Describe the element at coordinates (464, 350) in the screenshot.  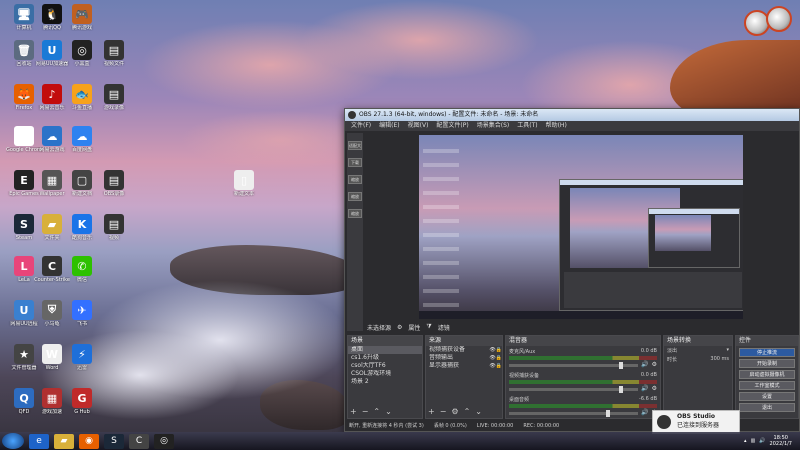
I see `source-item: 视频捕获设备 👁🔒` at that location.